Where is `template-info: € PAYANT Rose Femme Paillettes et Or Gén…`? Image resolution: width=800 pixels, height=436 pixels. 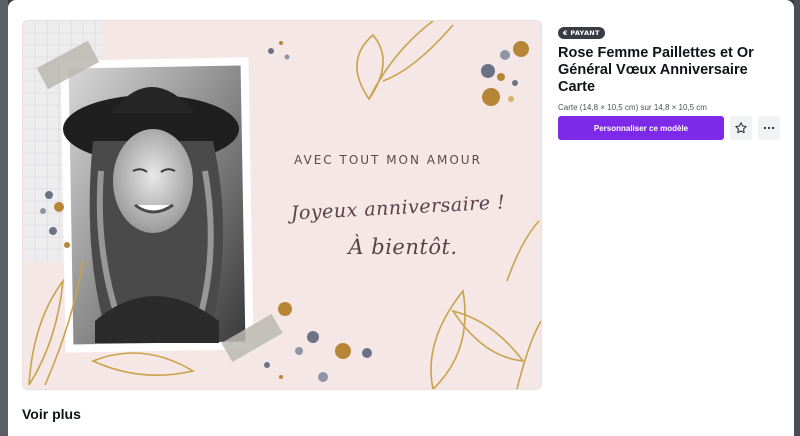 template-info: € PAYANT Rose Femme Paillettes et Or Gén… is located at coordinates (670, 80).